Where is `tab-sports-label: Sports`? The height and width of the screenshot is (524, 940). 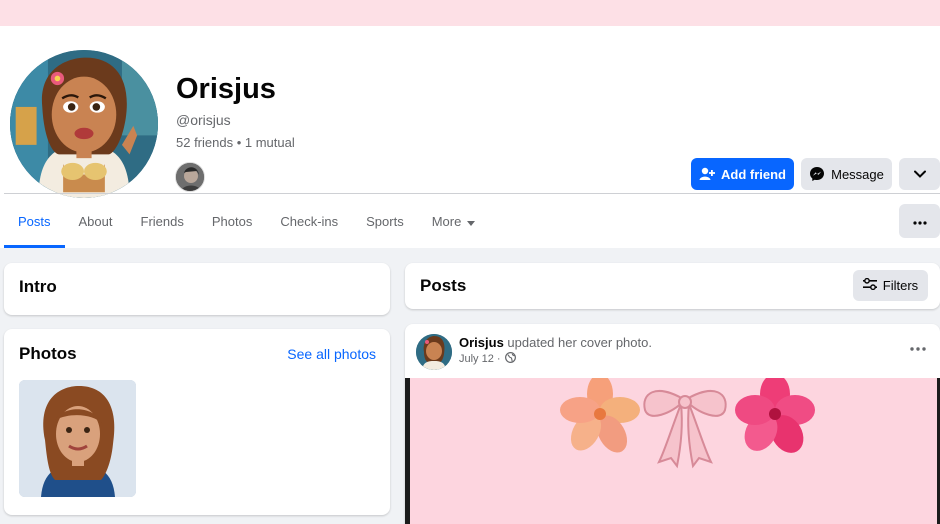
tab-sports-label: Sports is located at coordinates (385, 221).